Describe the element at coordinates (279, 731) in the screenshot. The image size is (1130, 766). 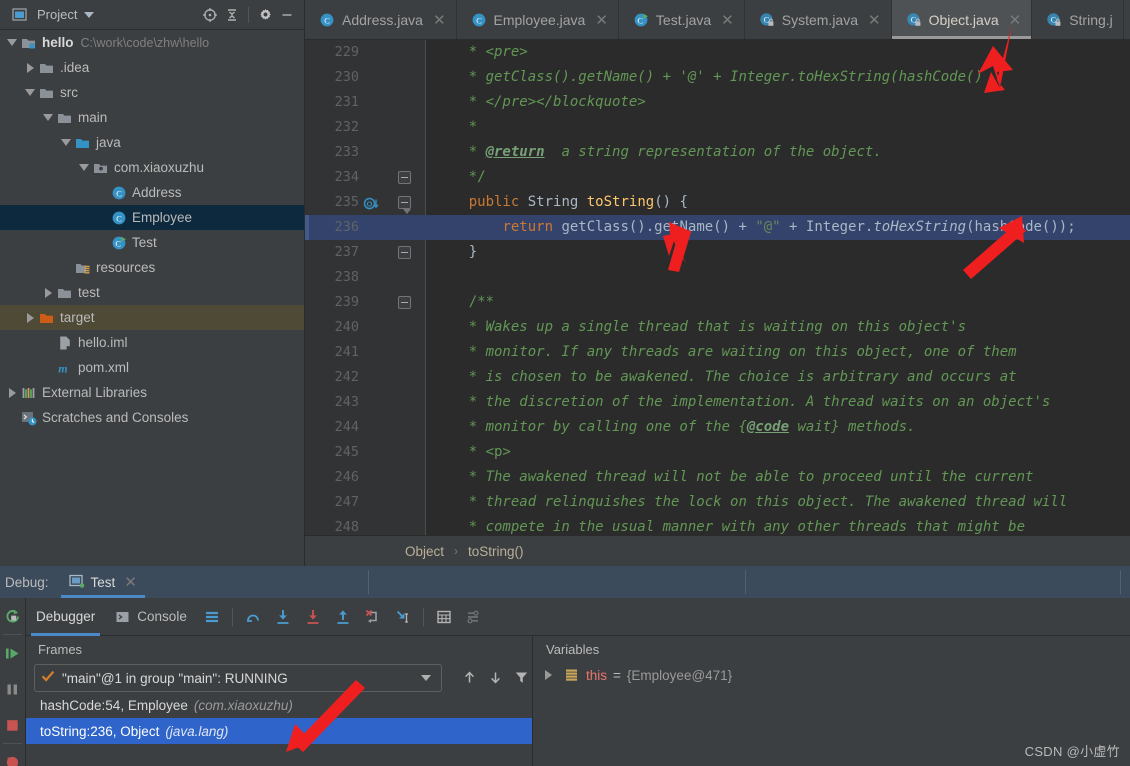
I see `frame-row: toString:236, Object (java.lang)` at that location.